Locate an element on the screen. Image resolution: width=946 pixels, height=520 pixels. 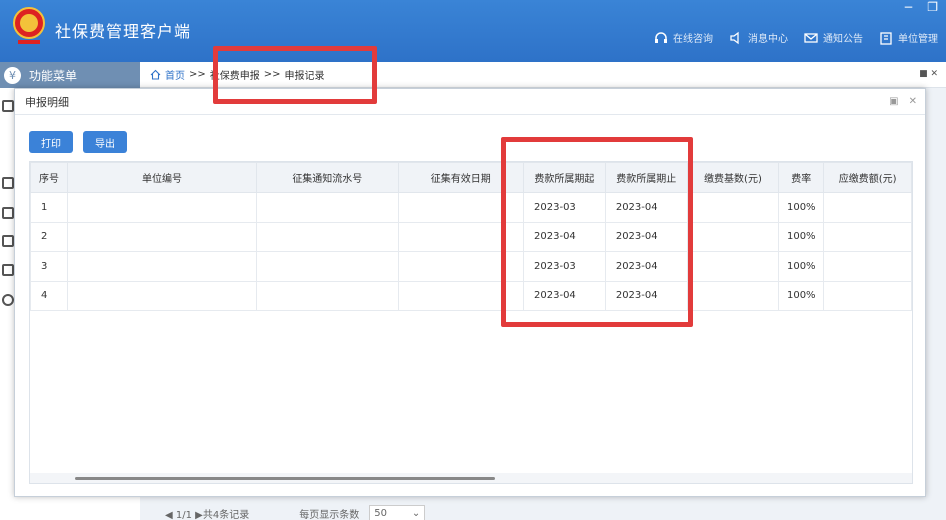
annotation-highlight-period is located at coordinates (597, 232).